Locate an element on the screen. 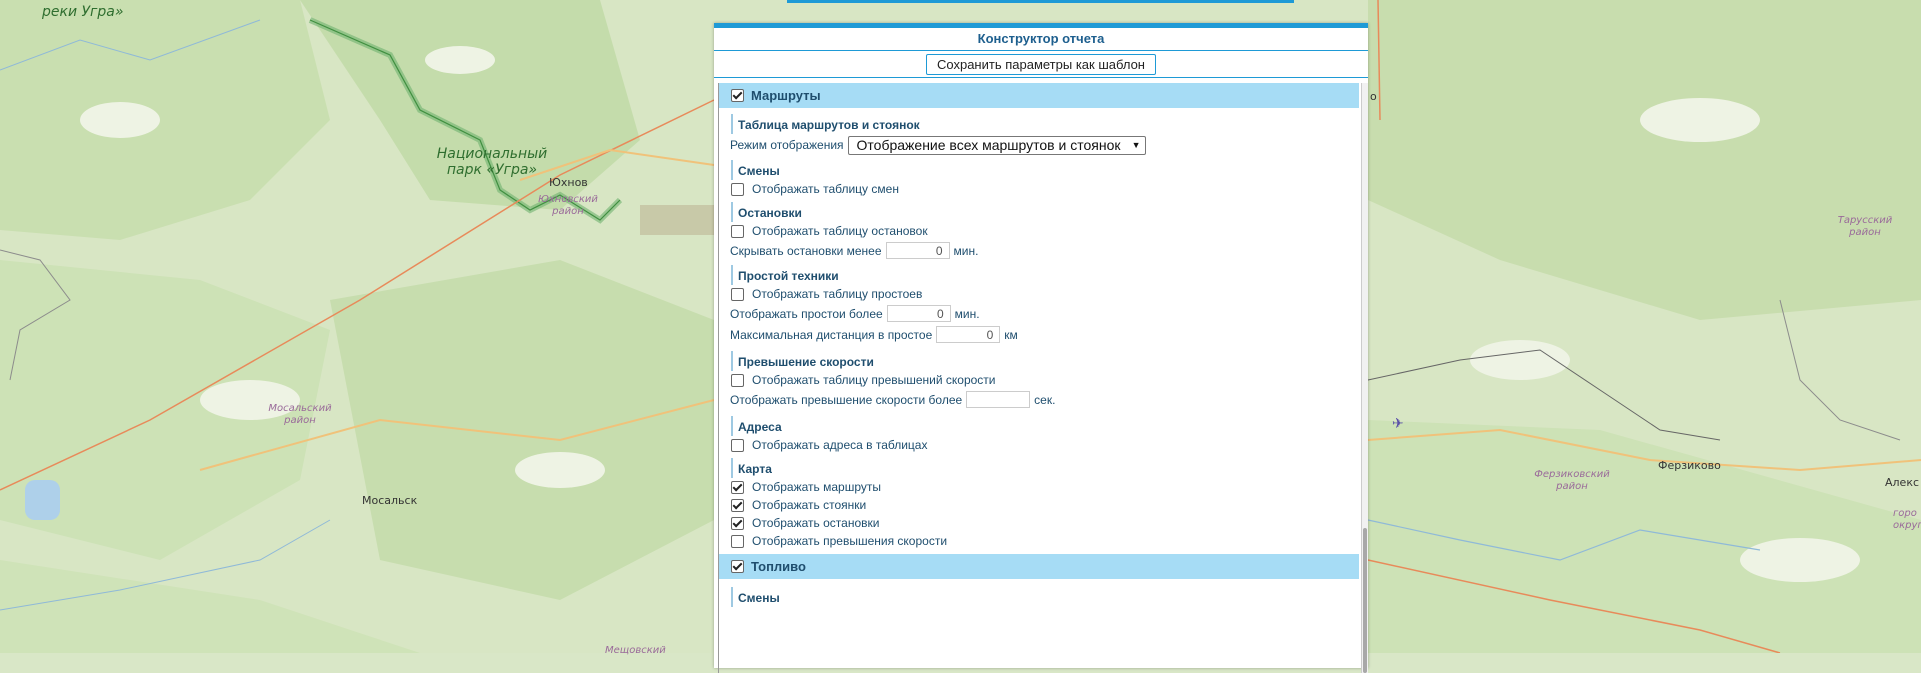 The width and height of the screenshot is (1921, 673). idle-more-unit: мин. is located at coordinates (967, 313).